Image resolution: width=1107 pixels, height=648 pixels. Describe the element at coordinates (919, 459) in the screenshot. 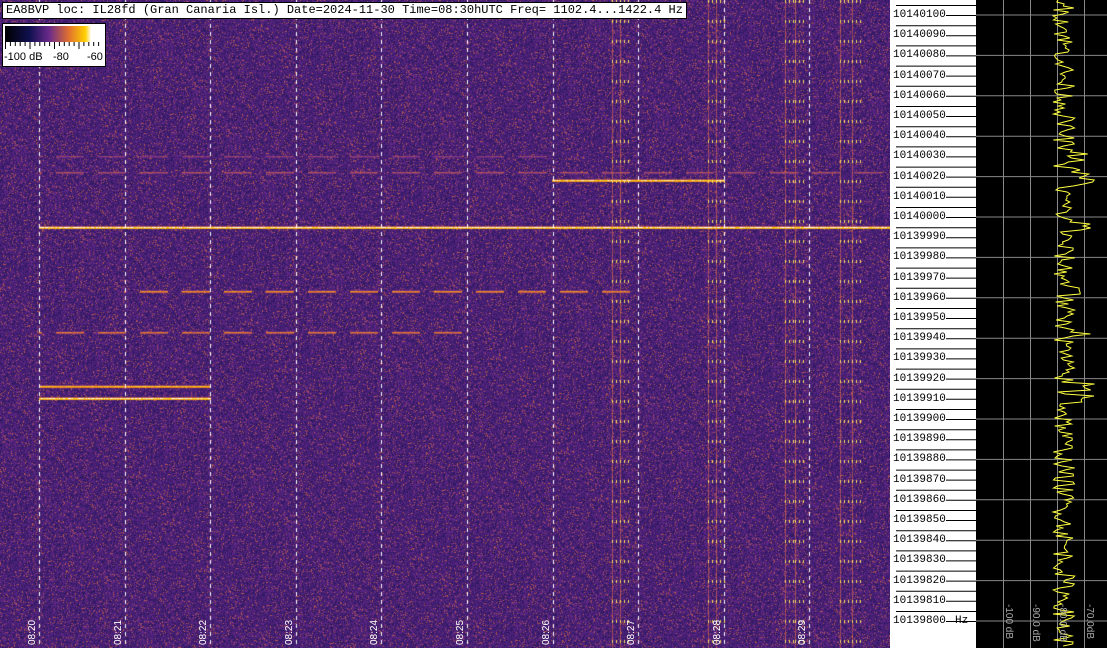

I see `y-tick-label: 10139880` at that location.